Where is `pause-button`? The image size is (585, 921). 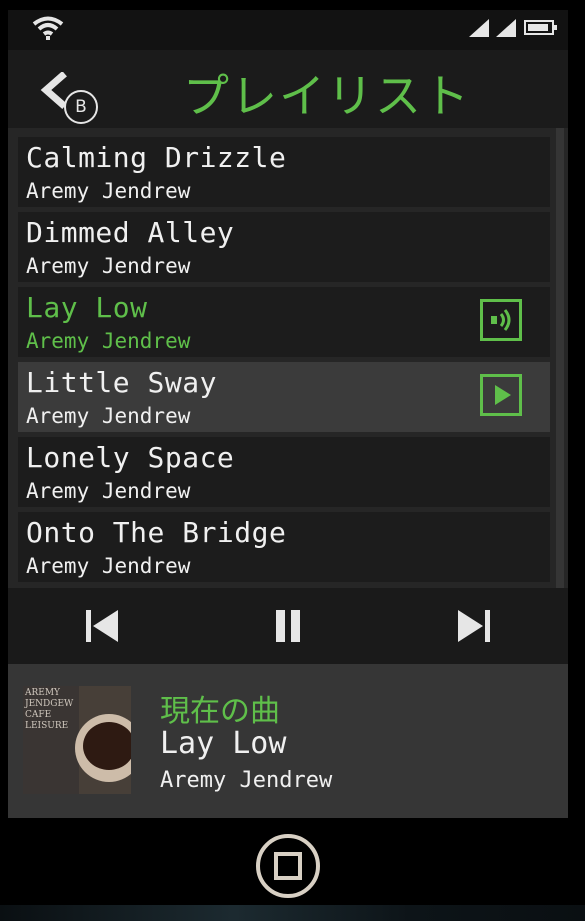 pause-button is located at coordinates (288, 626).